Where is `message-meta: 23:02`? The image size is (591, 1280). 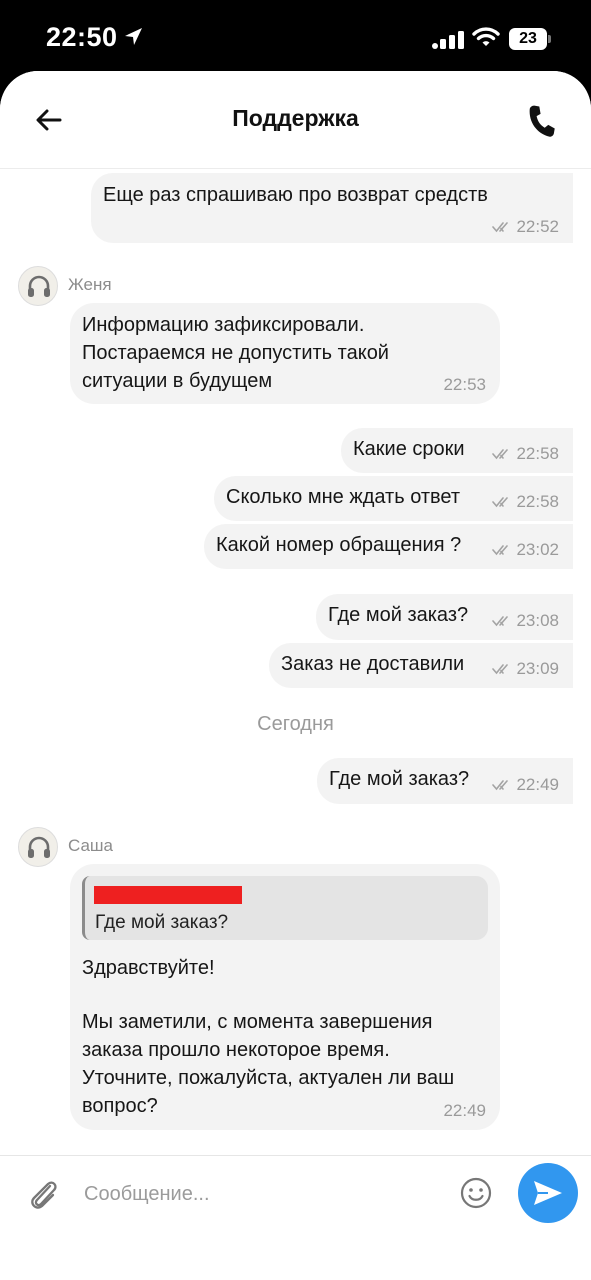 message-meta: 23:02 is located at coordinates (525, 550).